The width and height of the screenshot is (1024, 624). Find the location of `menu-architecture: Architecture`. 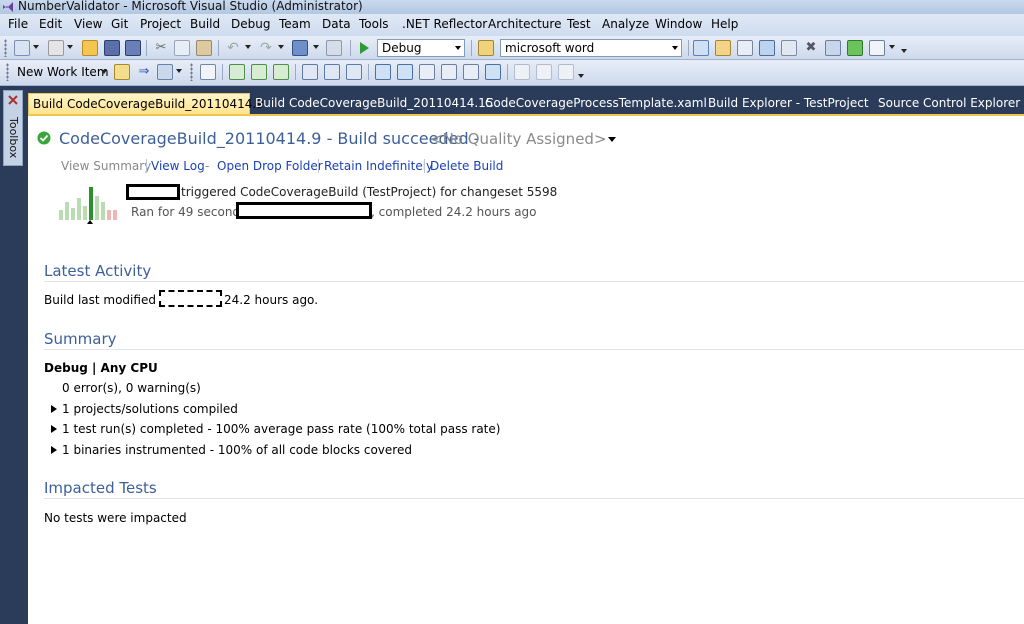

menu-architecture: Architecture is located at coordinates (524, 24).